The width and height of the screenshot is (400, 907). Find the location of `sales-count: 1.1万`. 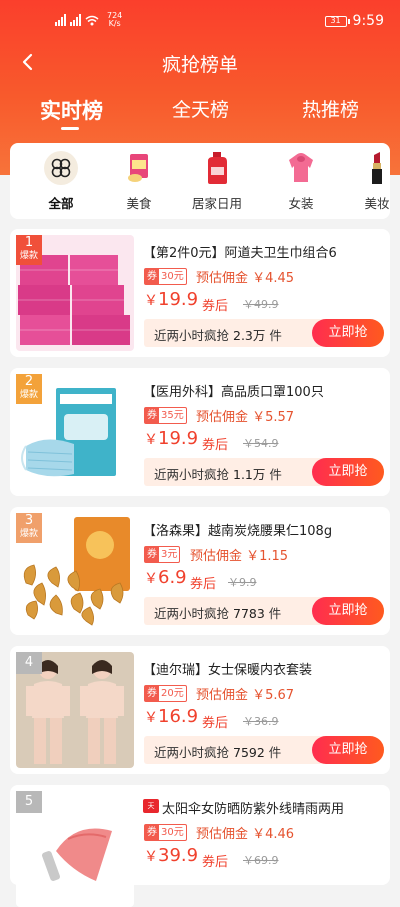

sales-count: 1.1万 is located at coordinates (249, 474).